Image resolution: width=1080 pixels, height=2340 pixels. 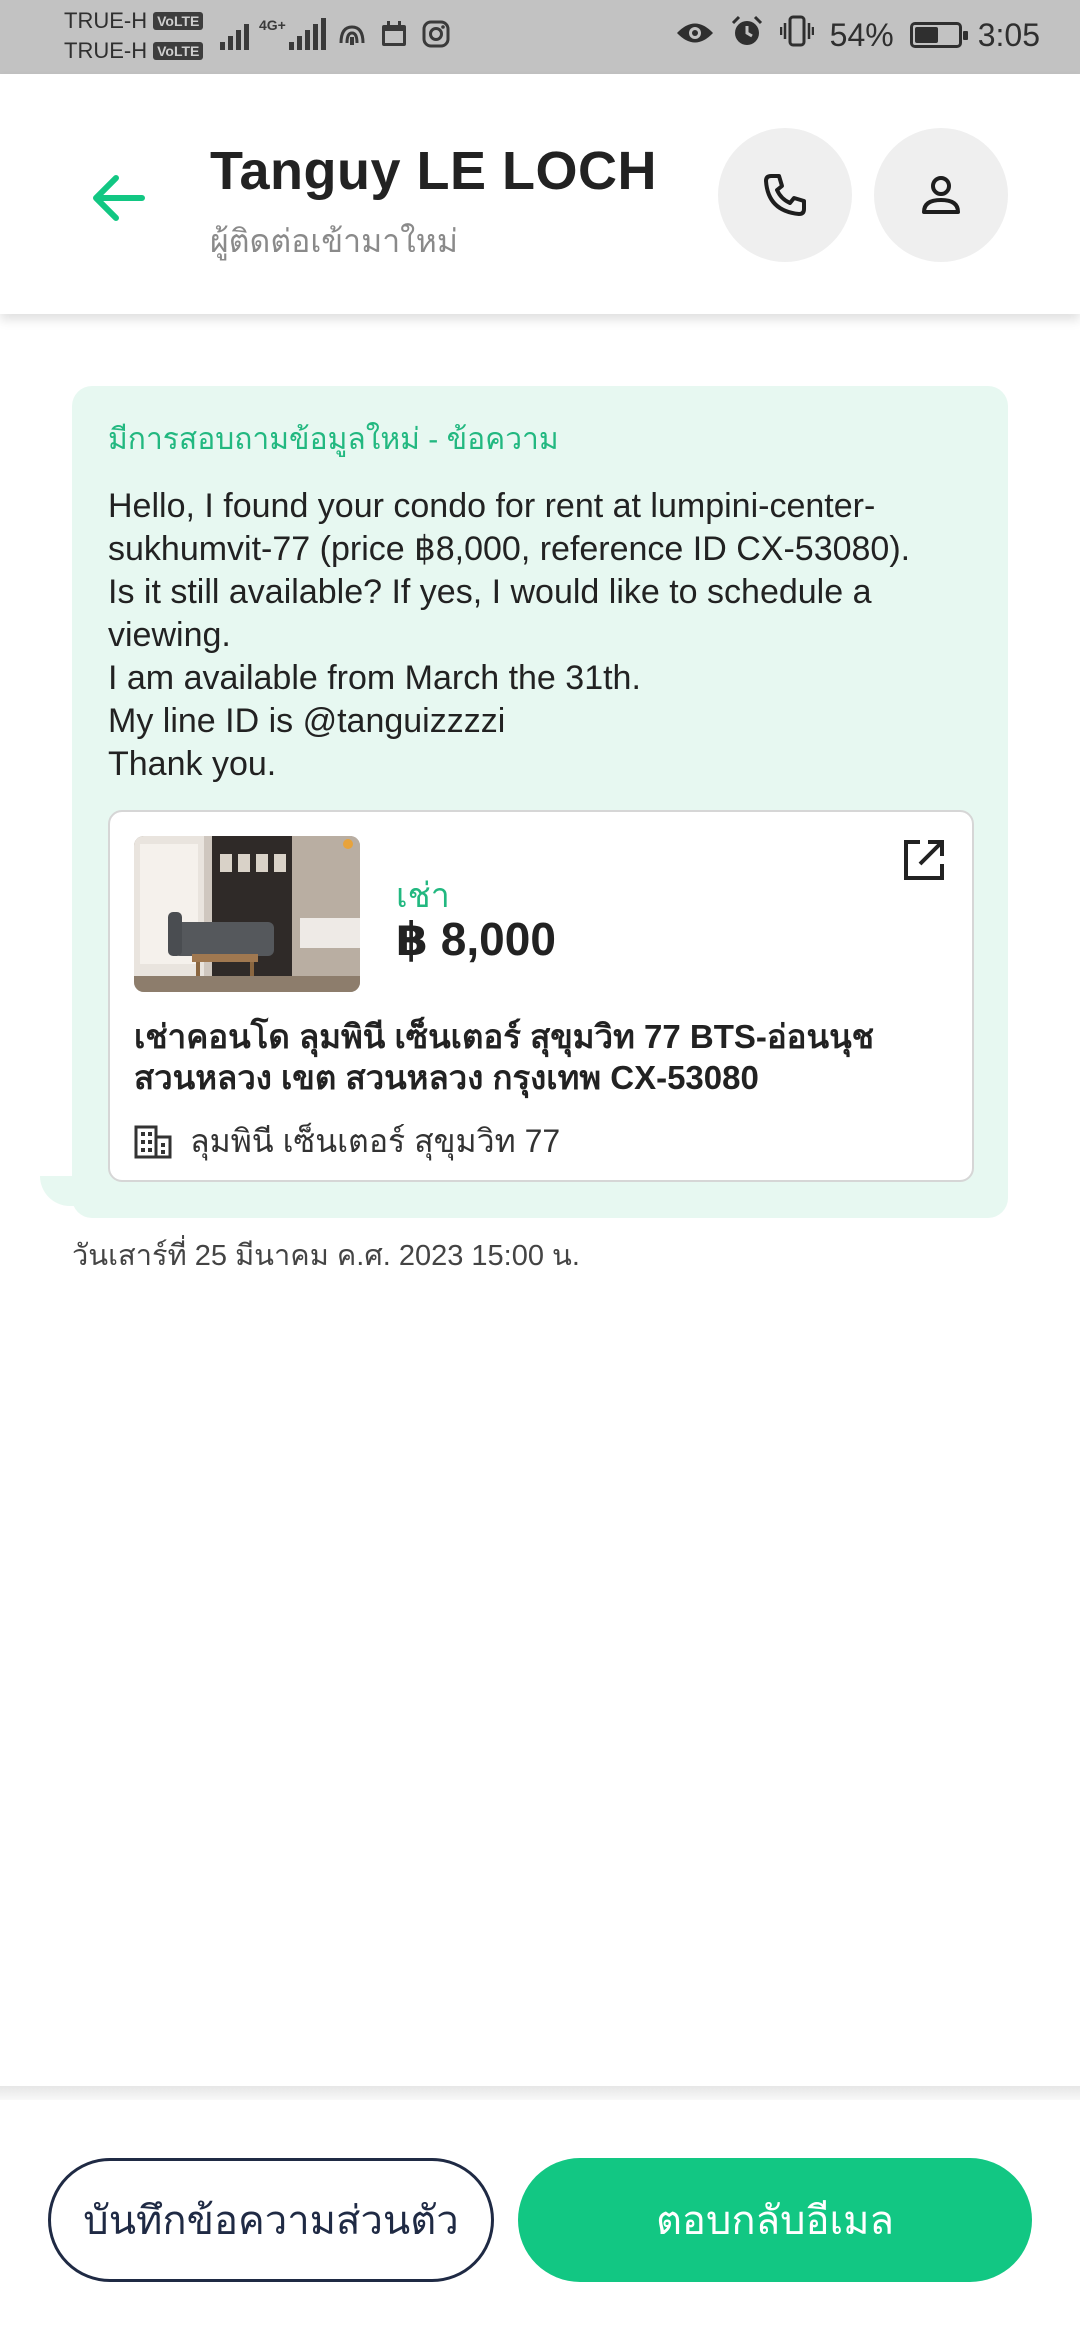 What do you see at coordinates (334, 241) in the screenshot?
I see `contact-status: ผู้ติดต่อเข้ามาใหม่` at bounding box center [334, 241].